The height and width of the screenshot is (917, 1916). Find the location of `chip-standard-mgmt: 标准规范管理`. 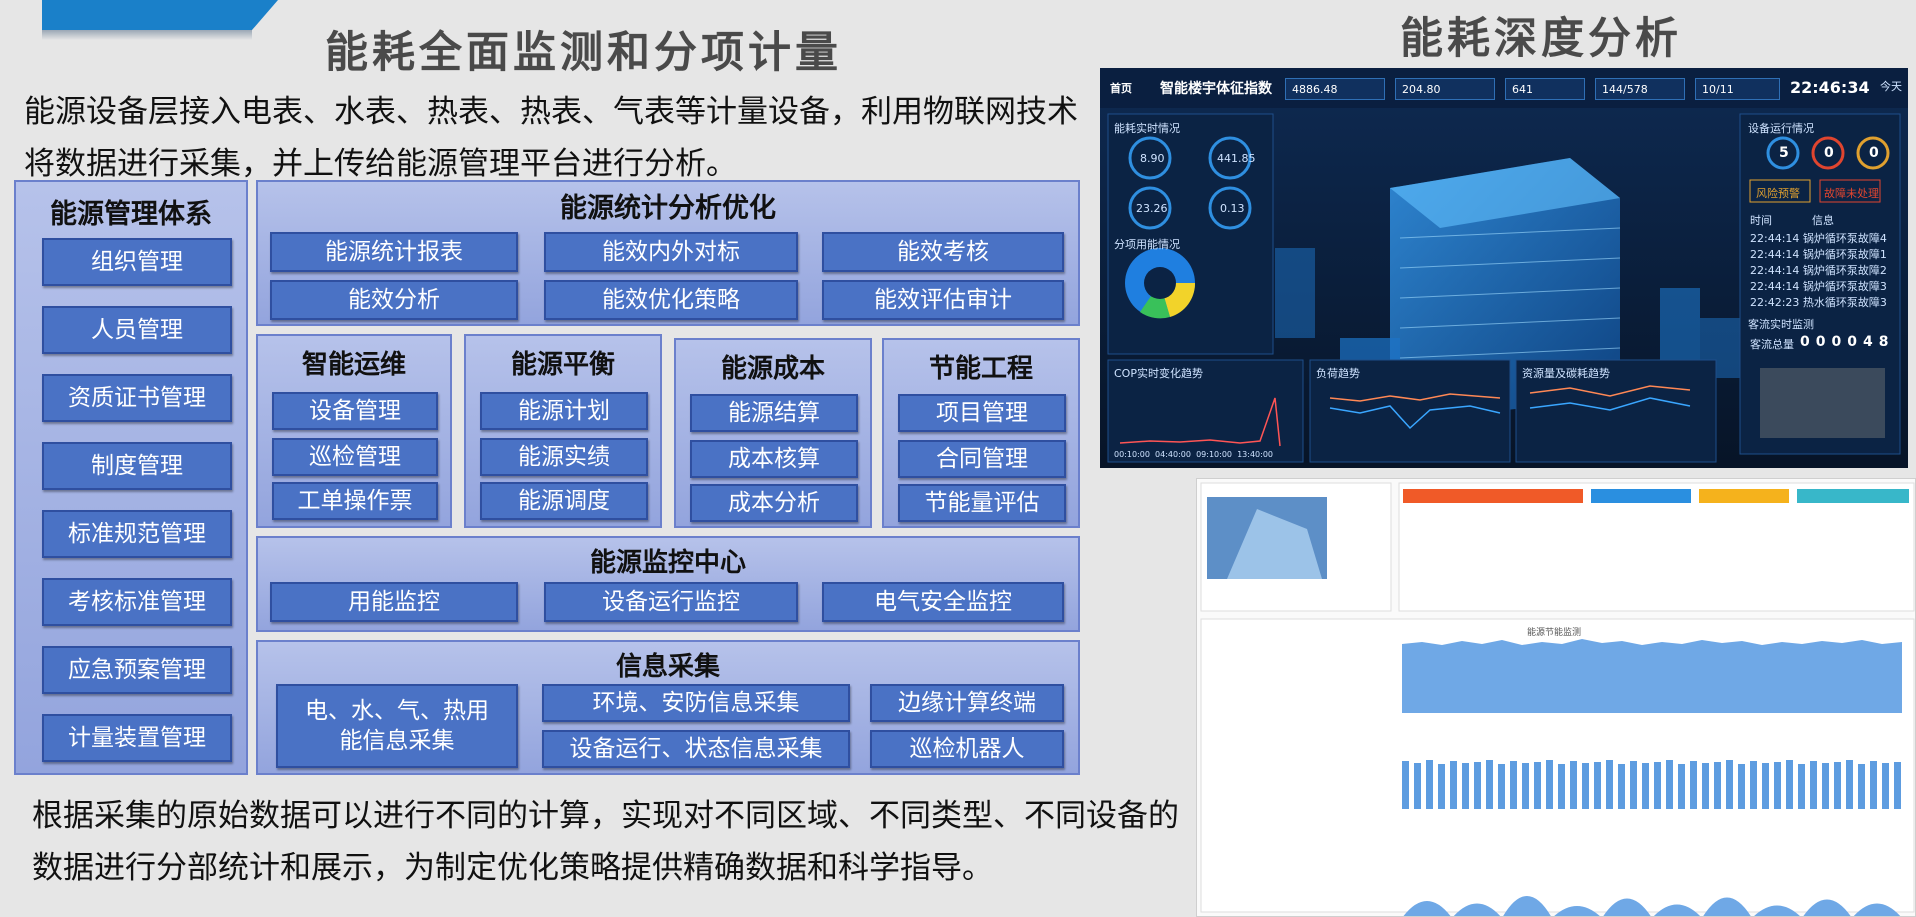

chip-standard-mgmt: 标准规范管理 is located at coordinates (137, 534).